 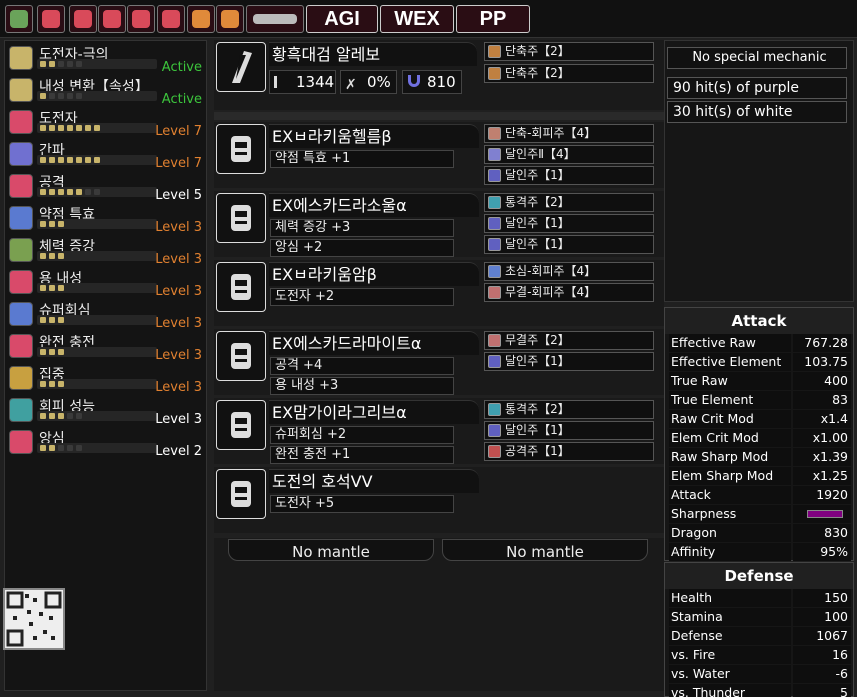 I want to click on decoration-slot: 단축-회피주【4】, so click(x=569, y=133).